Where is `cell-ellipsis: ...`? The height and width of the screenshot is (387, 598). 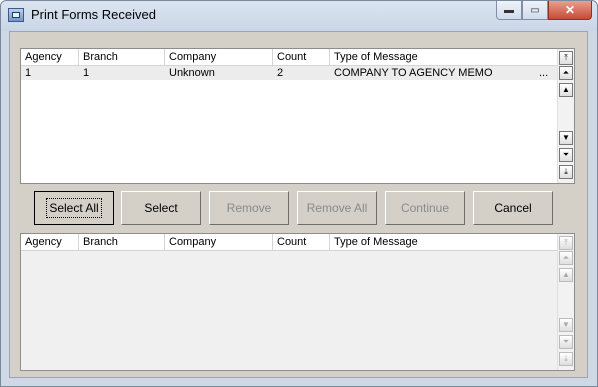
cell-ellipsis: ... is located at coordinates (544, 73).